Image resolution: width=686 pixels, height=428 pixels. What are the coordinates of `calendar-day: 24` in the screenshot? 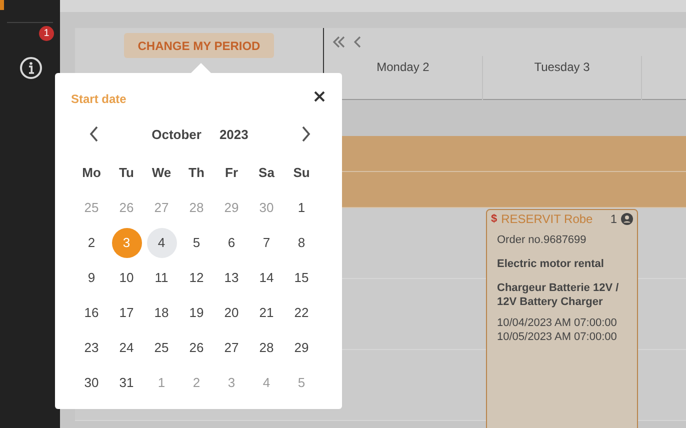 It's located at (127, 347).